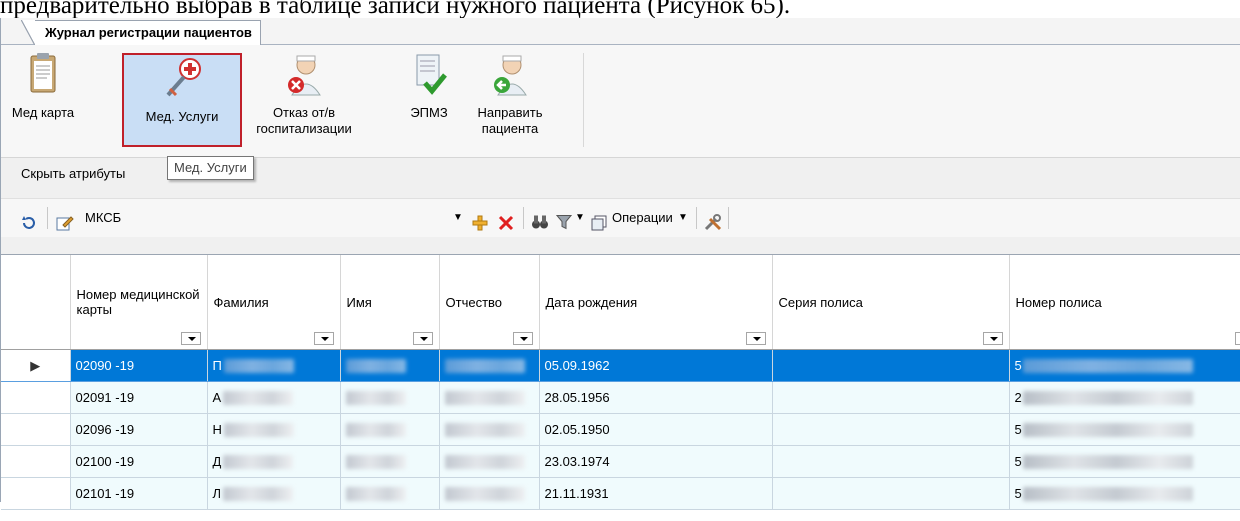 The image size is (1240, 521). Describe the element at coordinates (1018, 365) in the screenshot. I see `policy-prefix: 5` at that location.